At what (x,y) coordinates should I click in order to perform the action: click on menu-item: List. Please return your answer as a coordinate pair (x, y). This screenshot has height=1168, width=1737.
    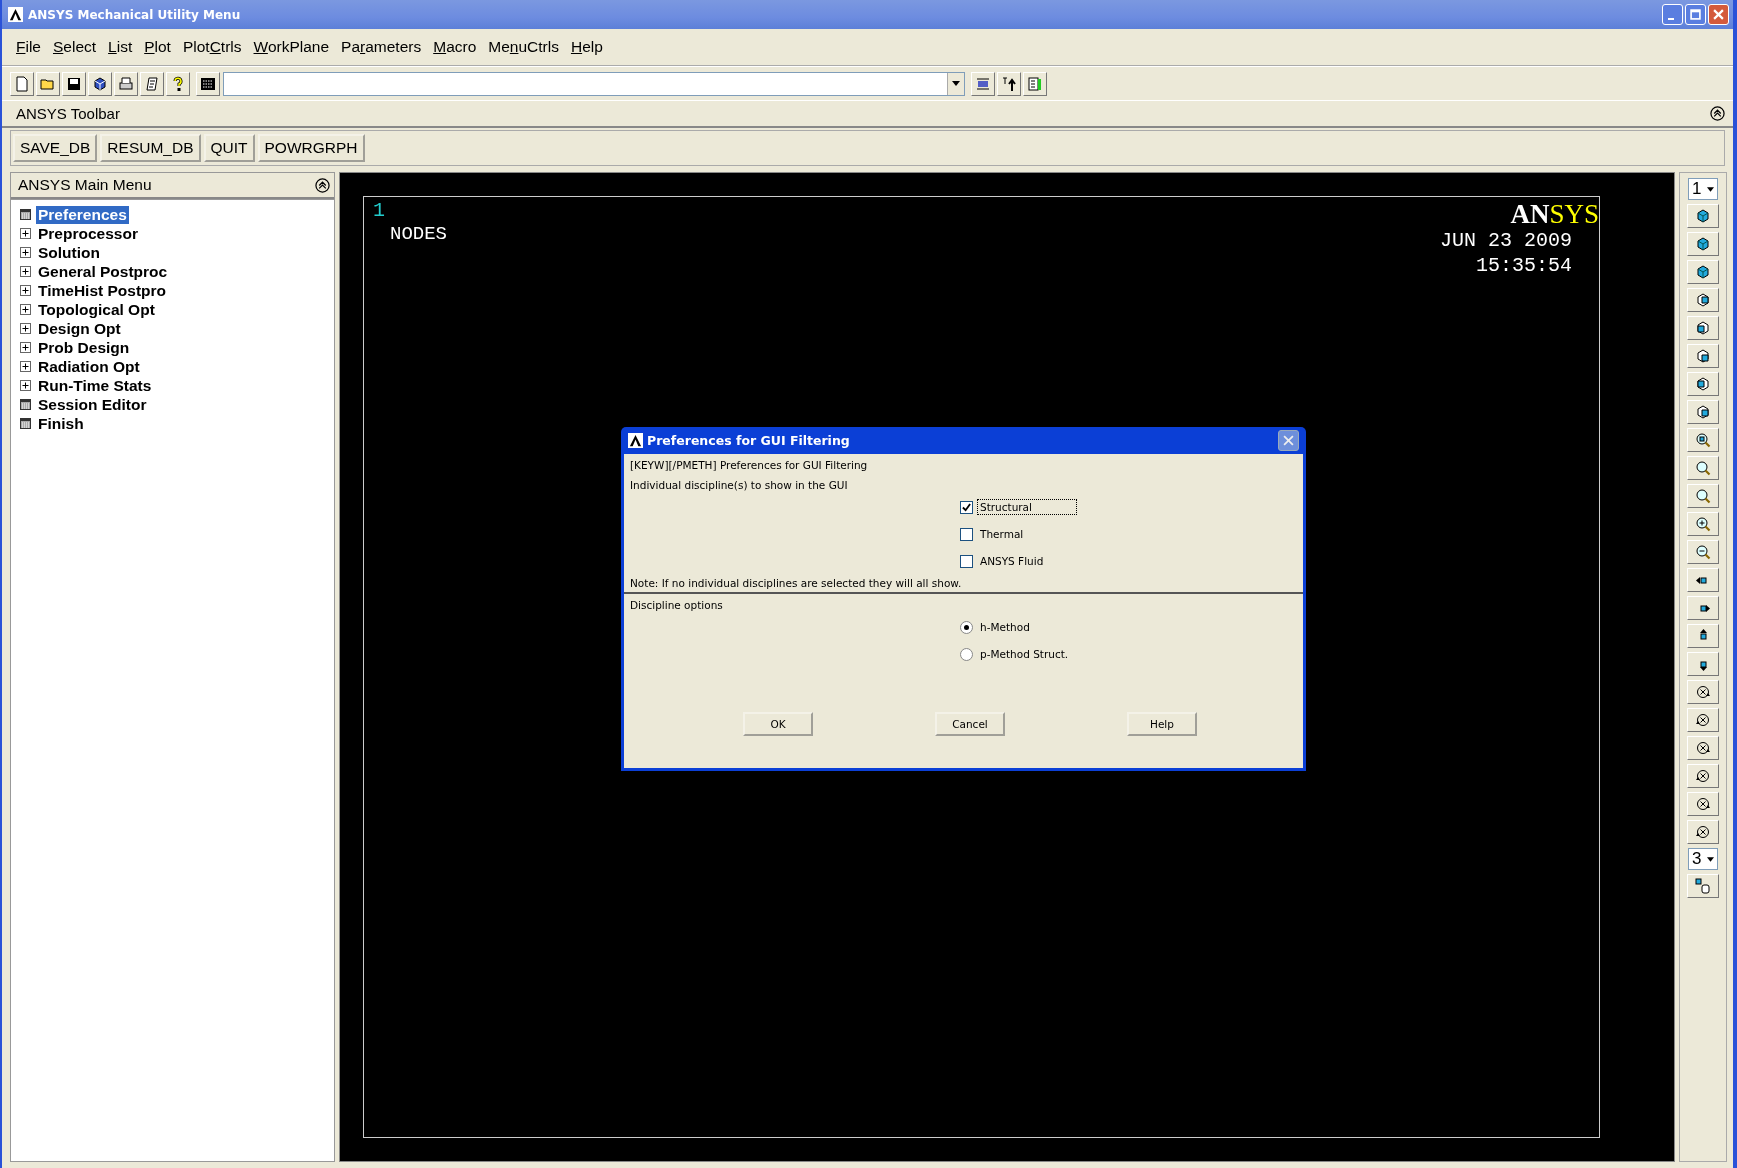
    Looking at the image, I should click on (120, 47).